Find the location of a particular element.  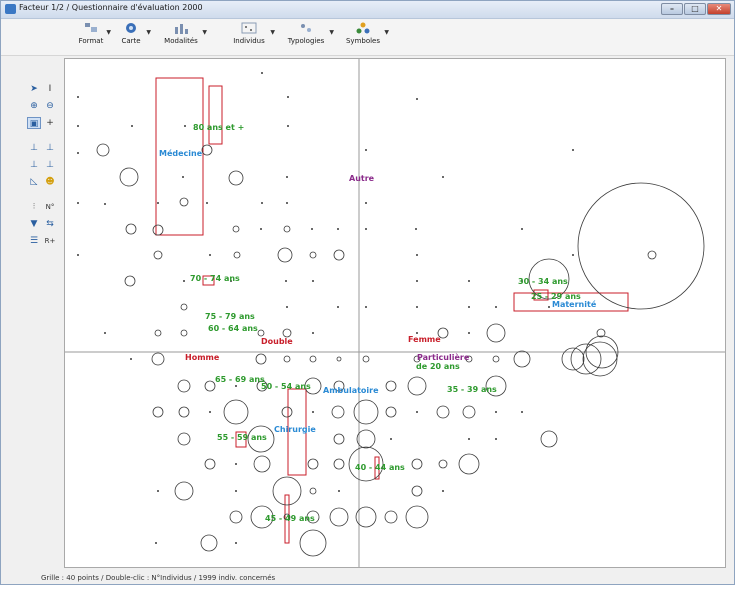

modality-label: Autre is located at coordinates (362, 178).